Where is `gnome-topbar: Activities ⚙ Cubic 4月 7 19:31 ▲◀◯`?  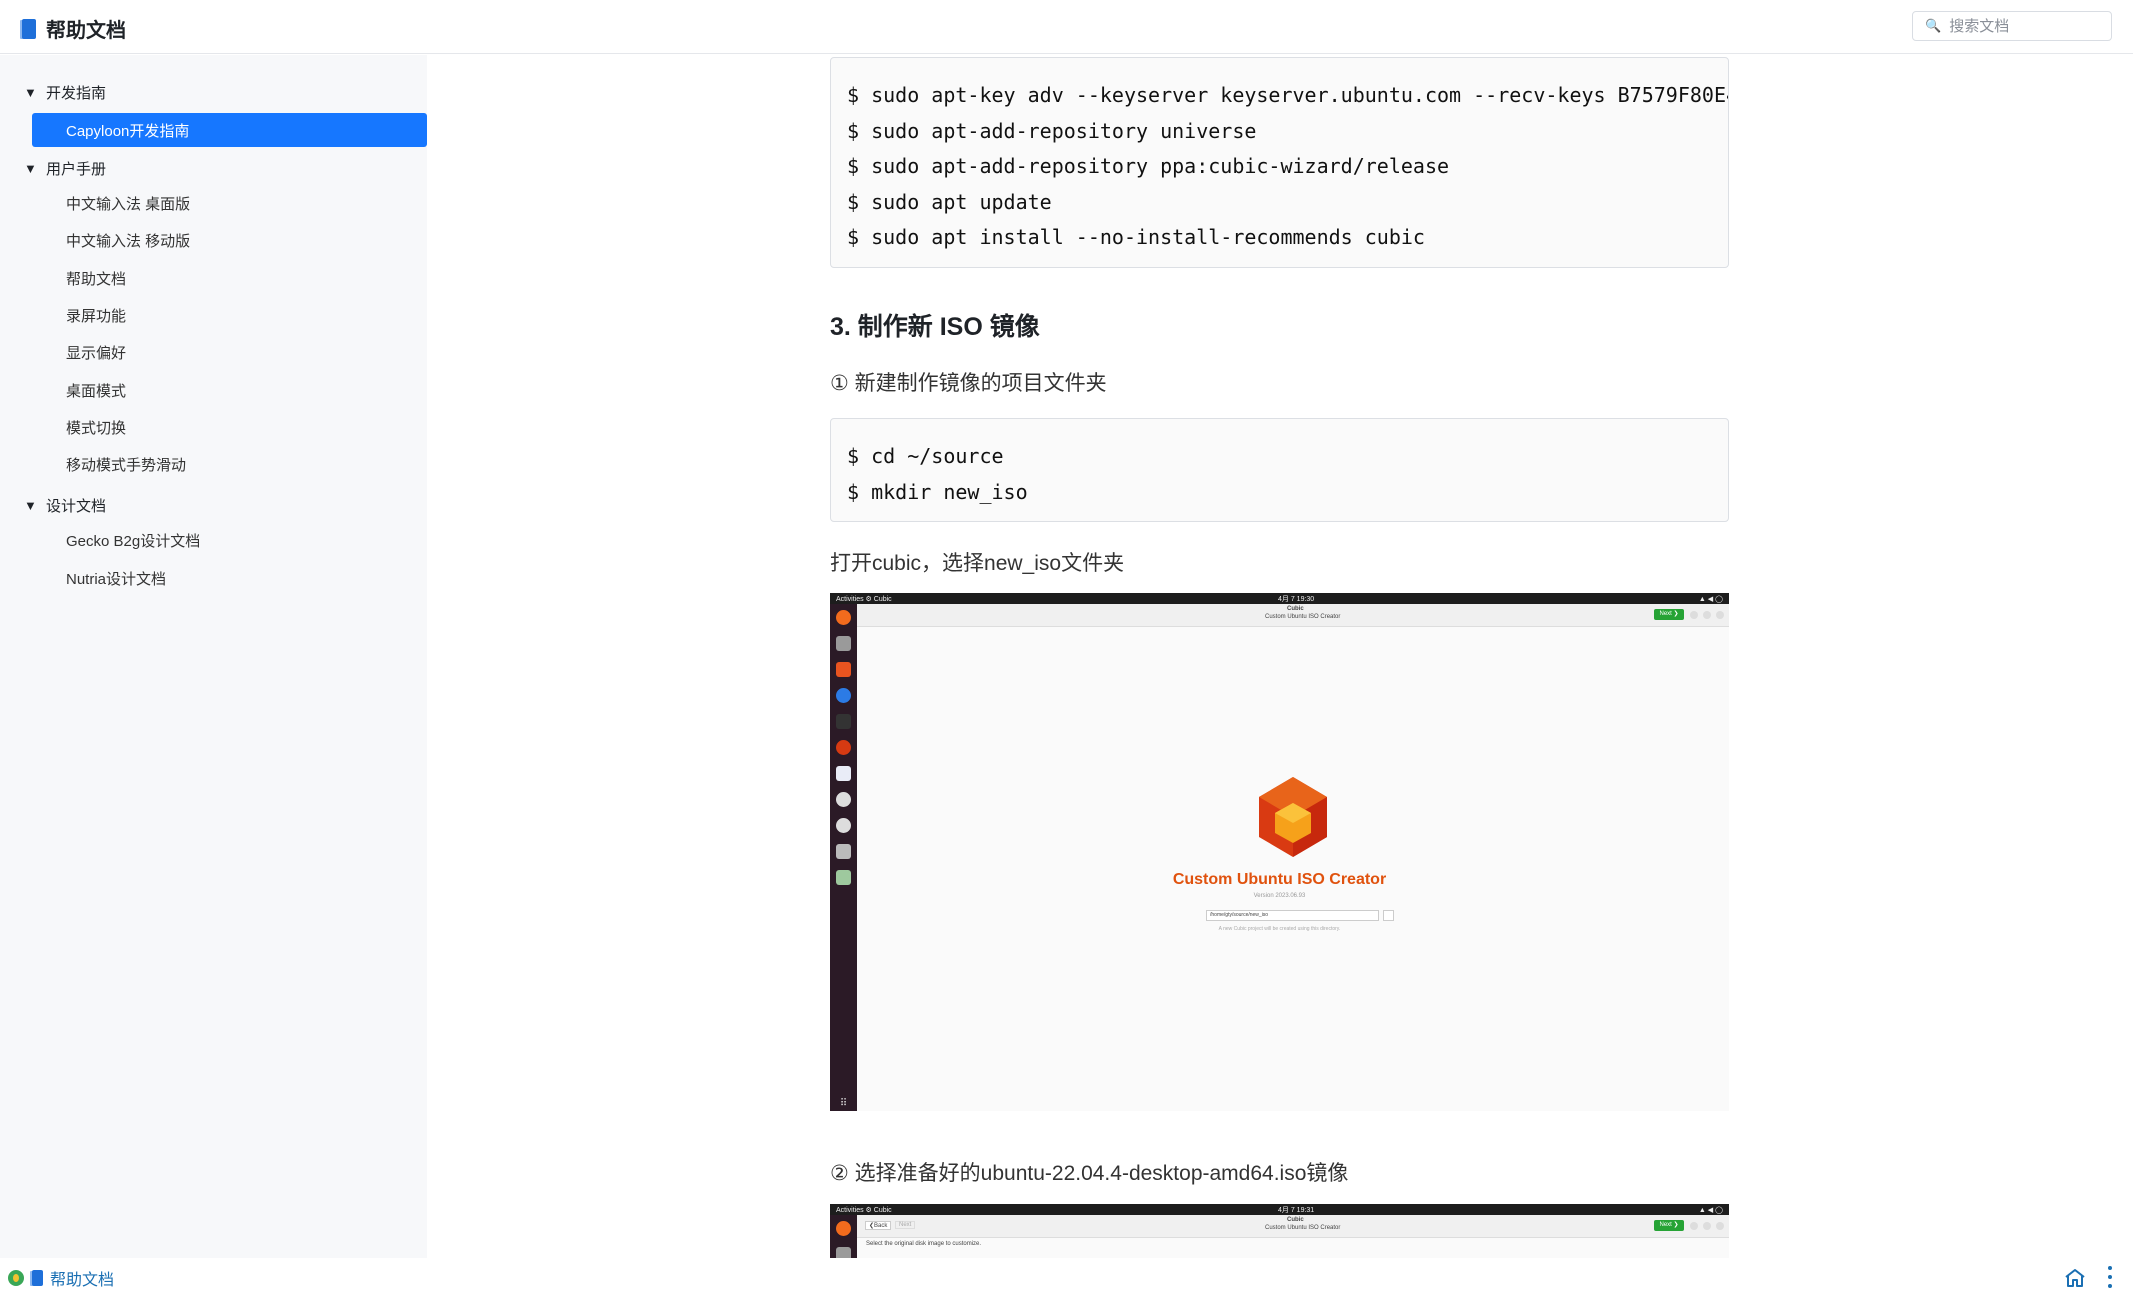 gnome-topbar: Activities ⚙ Cubic 4月 7 19:31 ▲◀◯ is located at coordinates (1279, 1209).